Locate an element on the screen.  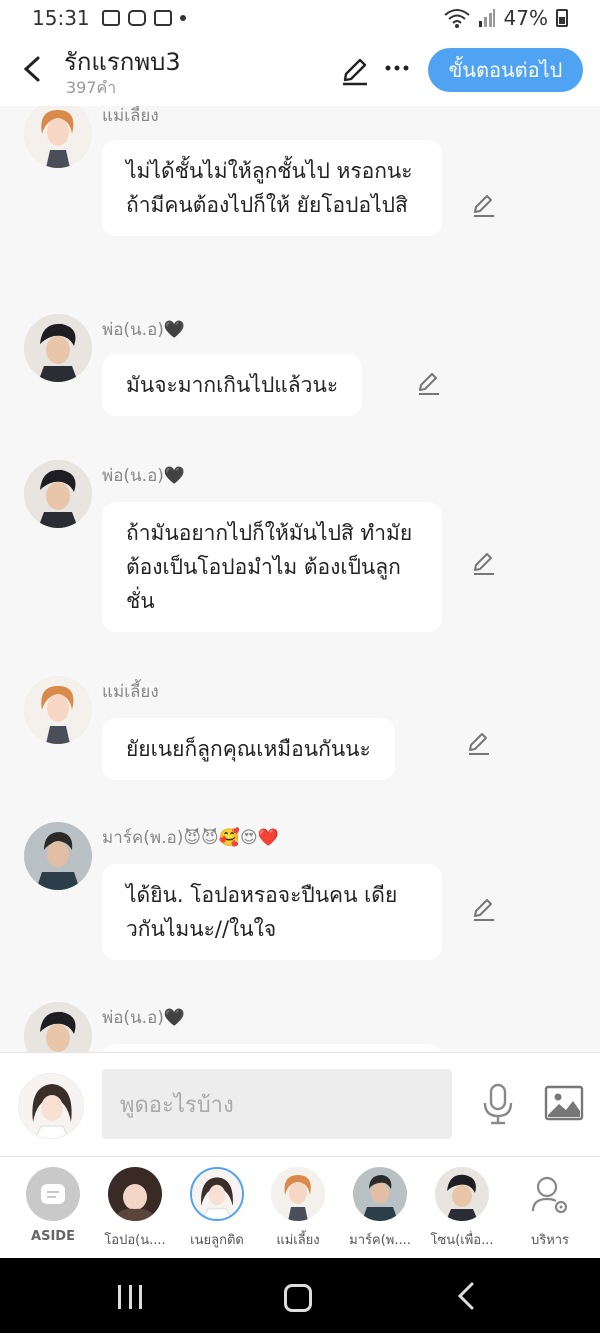
sleeping-girl-avatar is located at coordinates (135, 1194).